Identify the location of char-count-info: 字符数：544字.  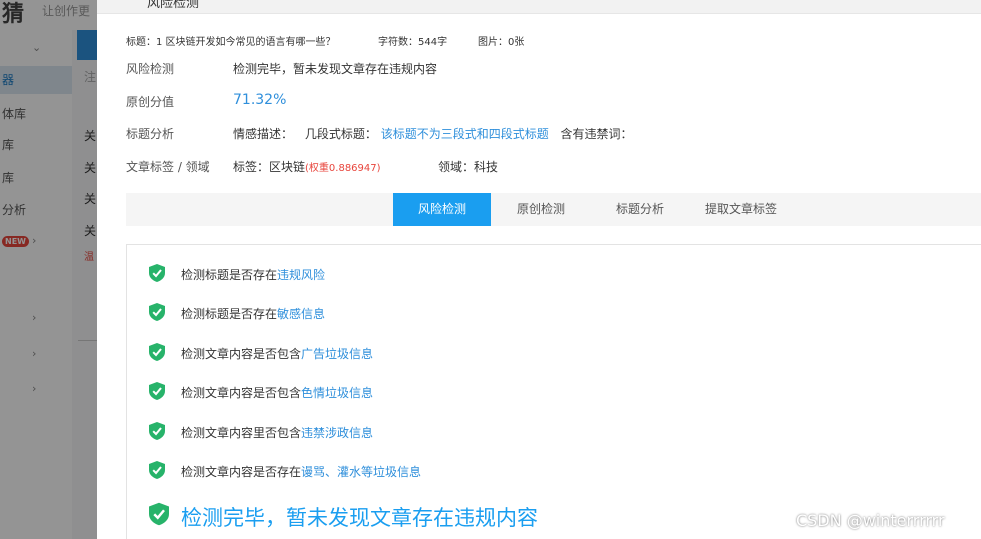
(413, 42).